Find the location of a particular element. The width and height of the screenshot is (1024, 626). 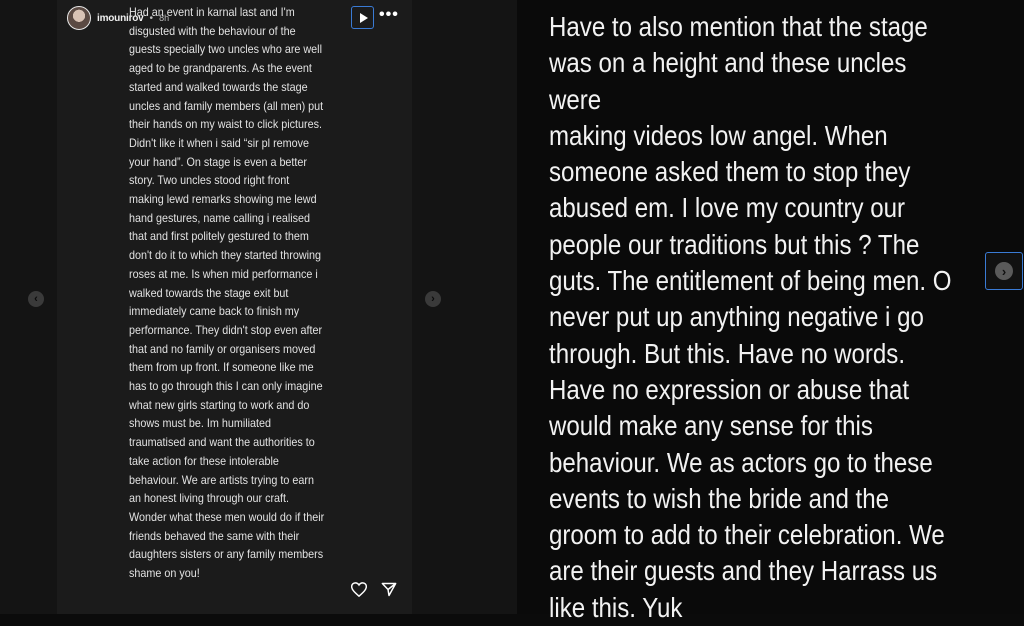

avatar is located at coordinates (79, 18).